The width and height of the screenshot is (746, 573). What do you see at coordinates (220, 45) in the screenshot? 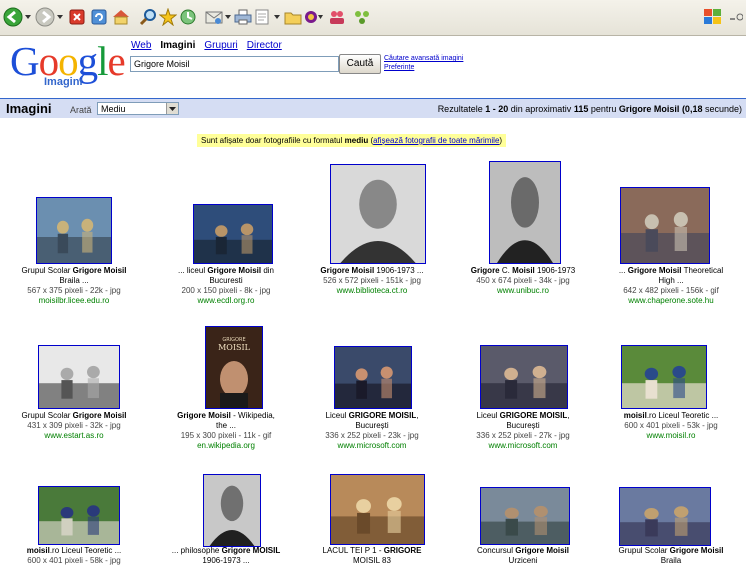
I see `nav-grupuri: Grupuri` at bounding box center [220, 45].